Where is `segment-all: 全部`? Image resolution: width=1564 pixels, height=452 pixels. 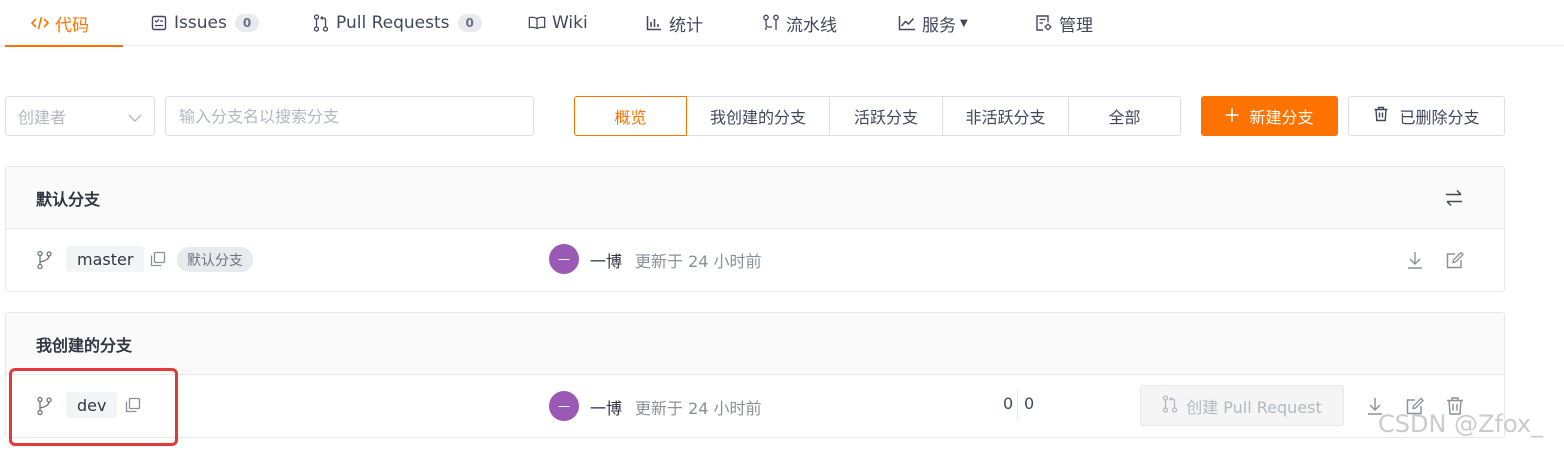 segment-all: 全部 is located at coordinates (1124, 116).